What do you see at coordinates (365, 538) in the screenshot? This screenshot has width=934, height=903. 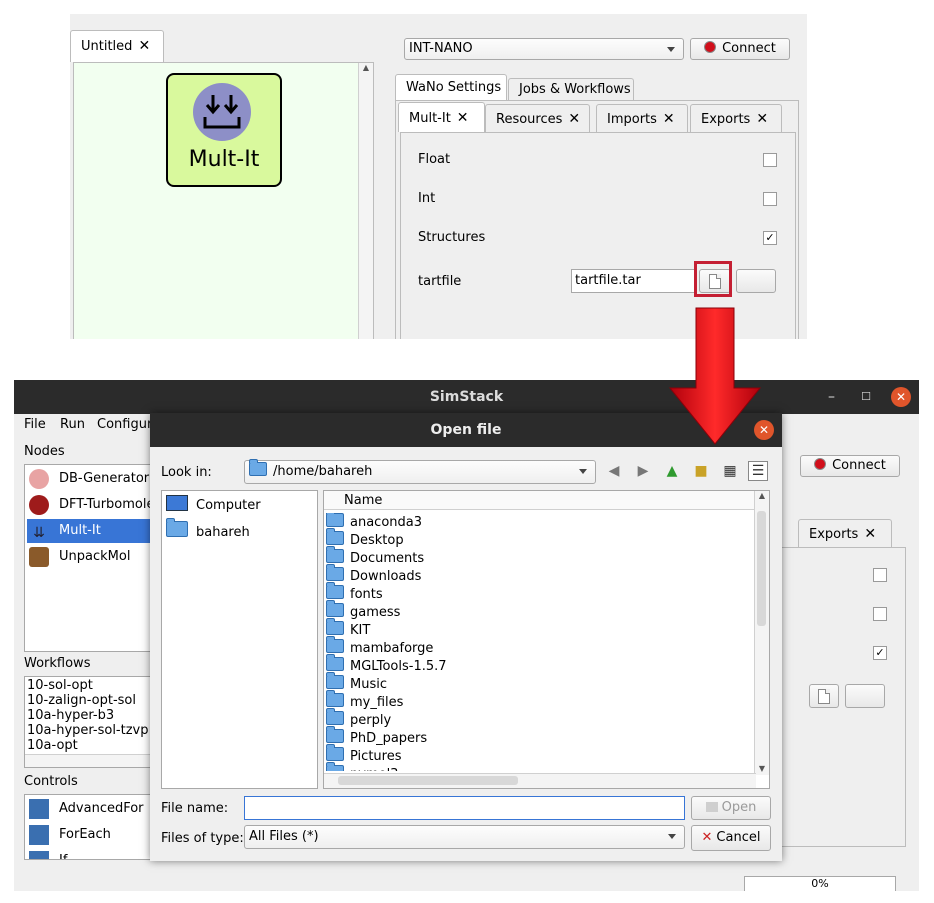 I see `file-row: Desktop` at bounding box center [365, 538].